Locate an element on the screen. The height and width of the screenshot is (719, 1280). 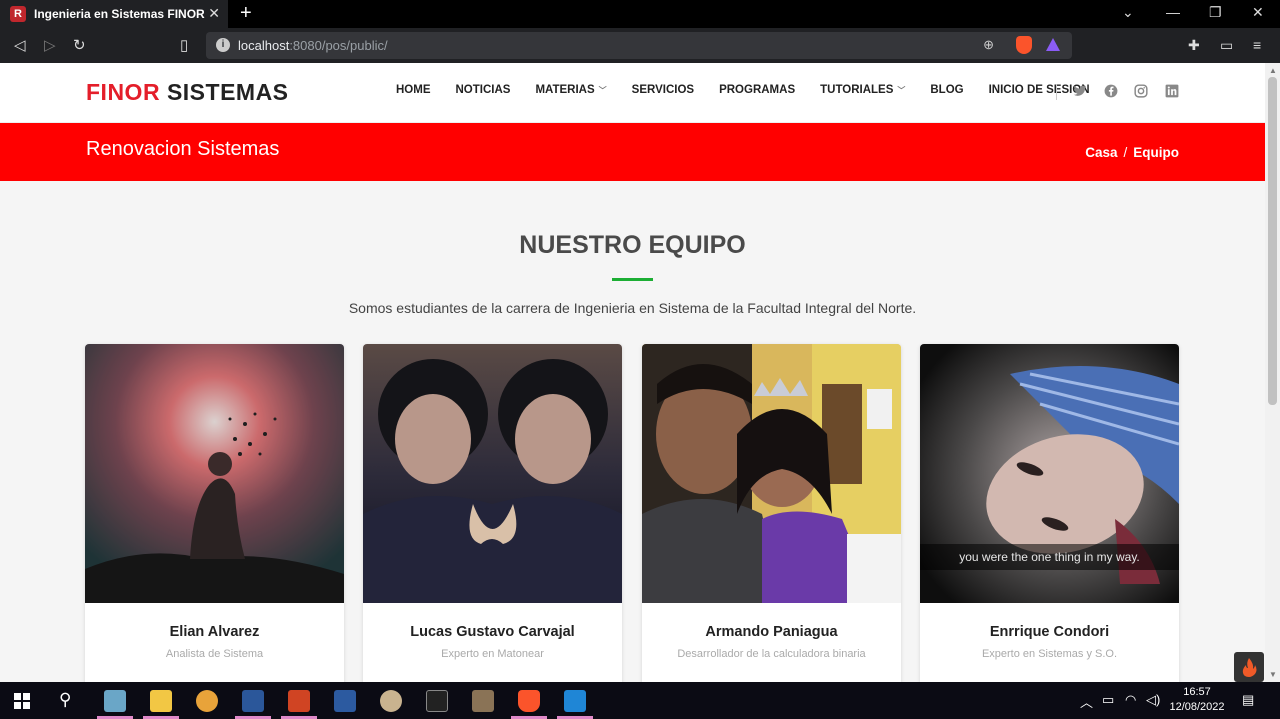
menu-item-programas: PROGRAMAS is located at coordinates (757, 90).